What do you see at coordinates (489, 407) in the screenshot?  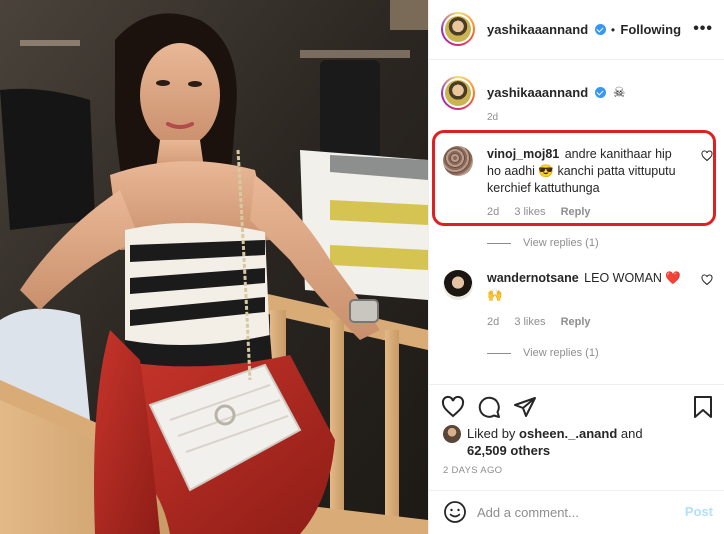 I see `comment-icon` at bounding box center [489, 407].